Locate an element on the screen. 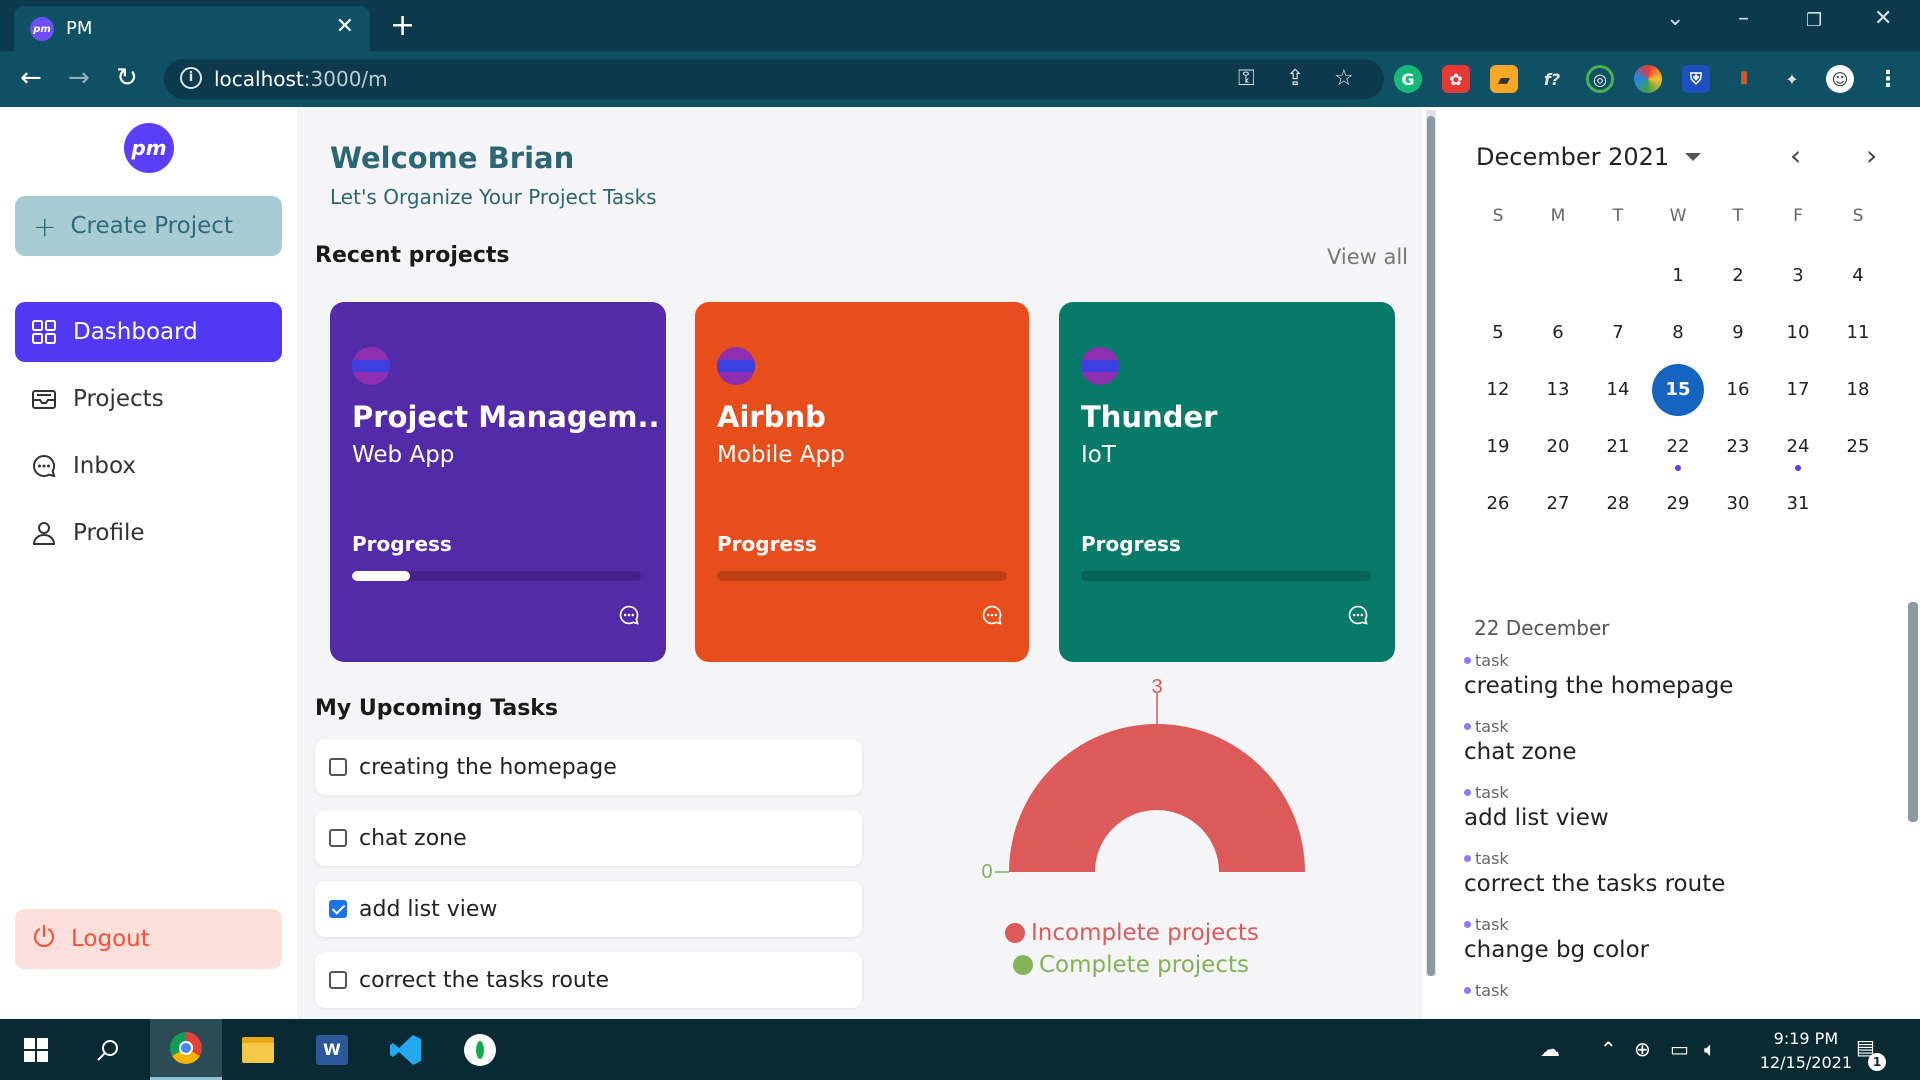 The width and height of the screenshot is (1920, 1080). share-icon: ⇪ is located at coordinates (1295, 78).